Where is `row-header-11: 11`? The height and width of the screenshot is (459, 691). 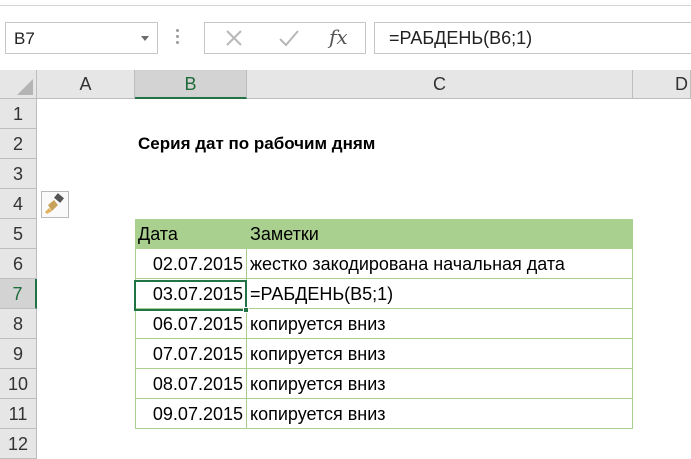 row-header-11: 11 is located at coordinates (18, 414).